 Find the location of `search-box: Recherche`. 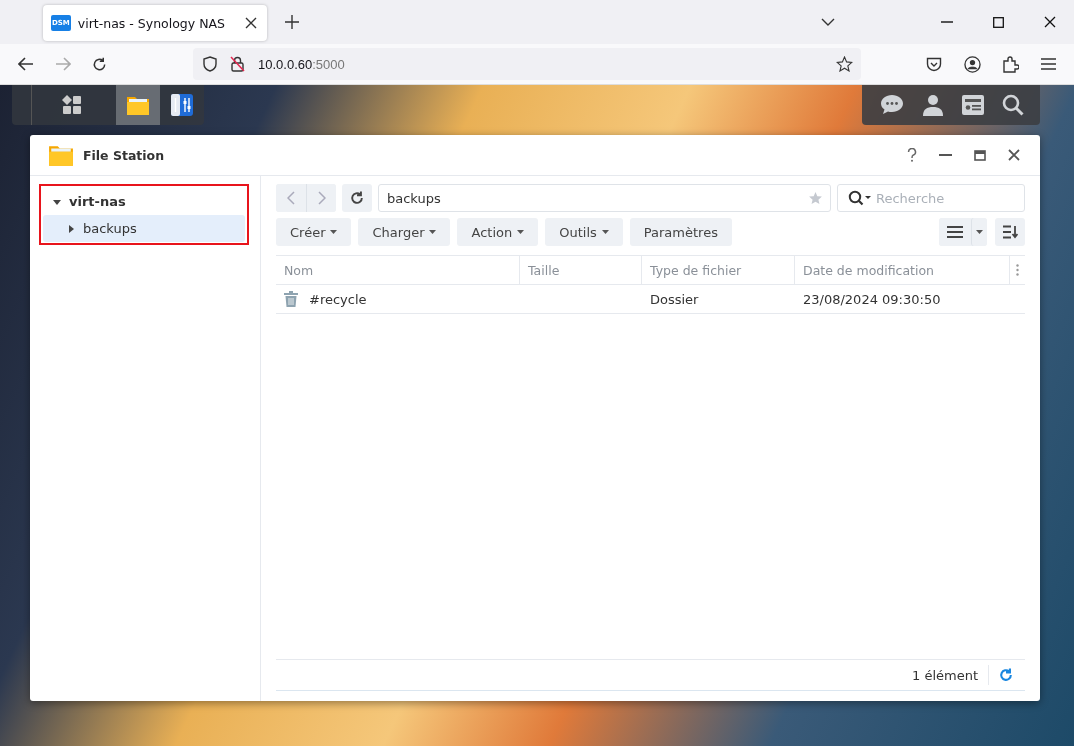

search-box: Recherche is located at coordinates (931, 198).